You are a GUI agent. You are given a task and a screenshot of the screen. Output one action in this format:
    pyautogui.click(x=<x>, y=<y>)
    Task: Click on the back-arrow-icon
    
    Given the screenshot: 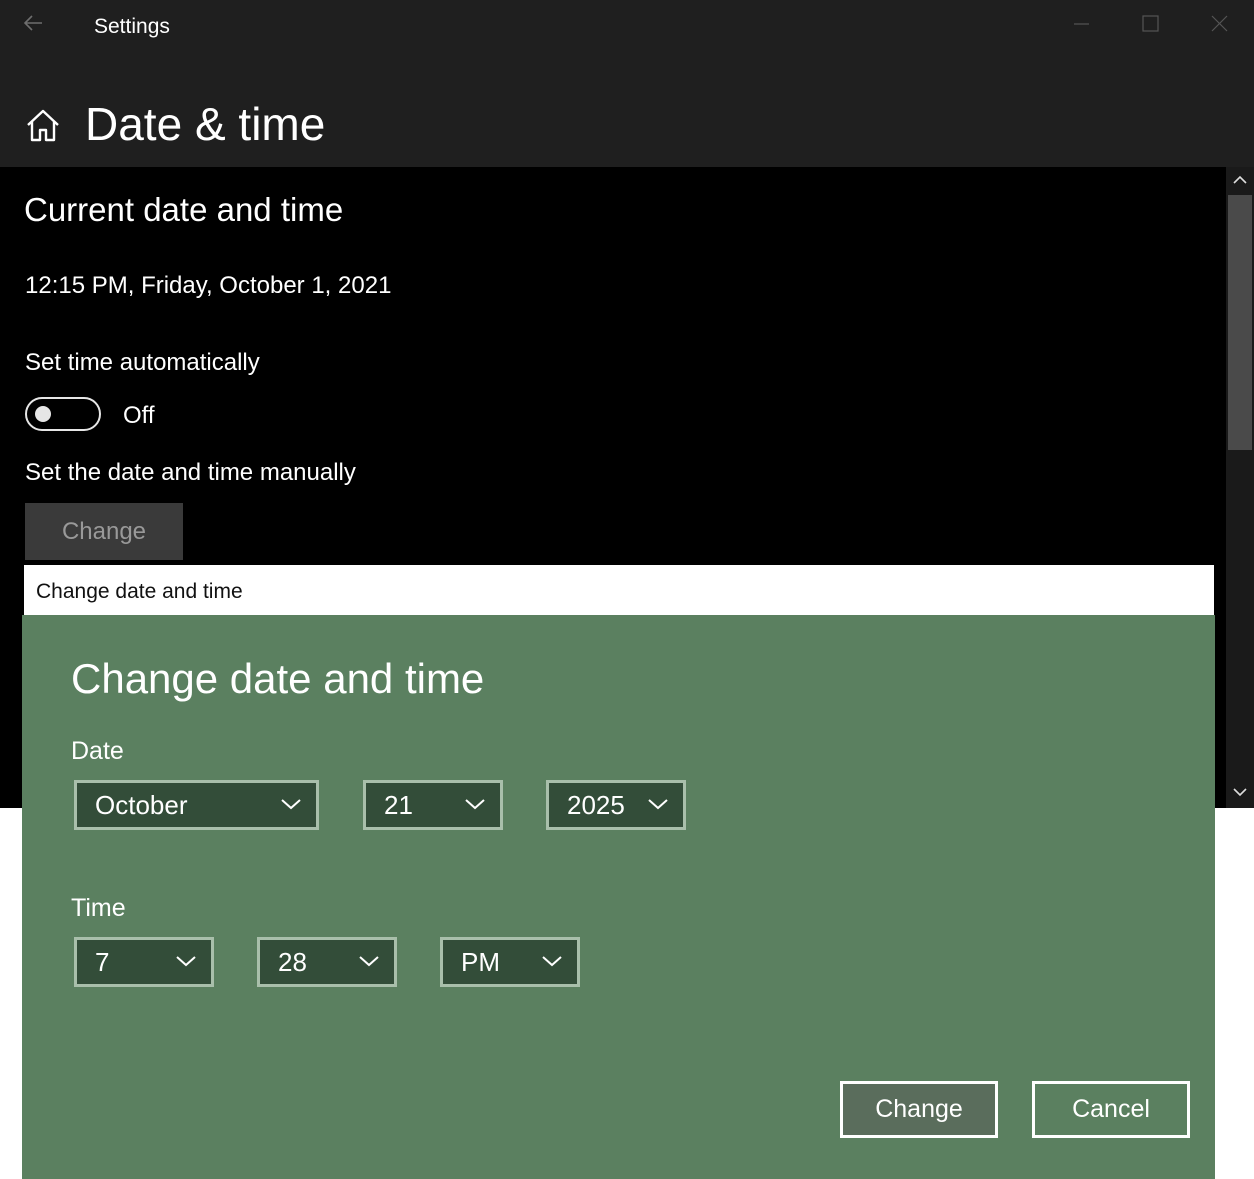 What is the action you would take?
    pyautogui.click(x=33, y=23)
    